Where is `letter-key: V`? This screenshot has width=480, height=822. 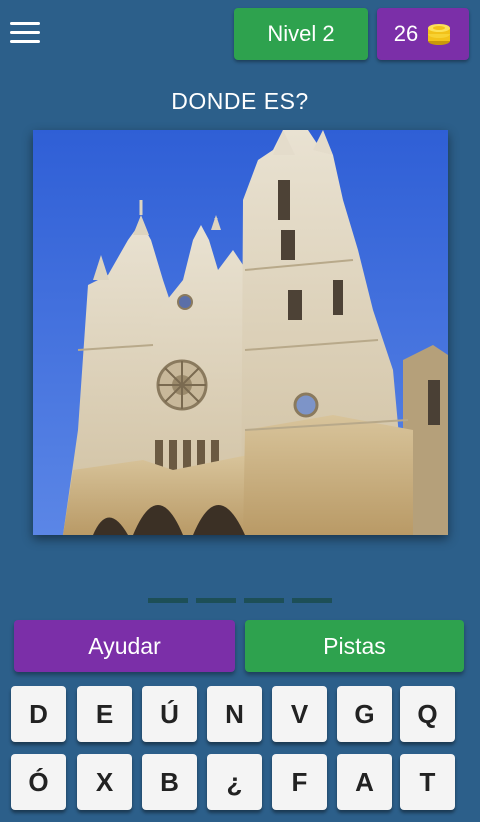 letter-key: V is located at coordinates (299, 714).